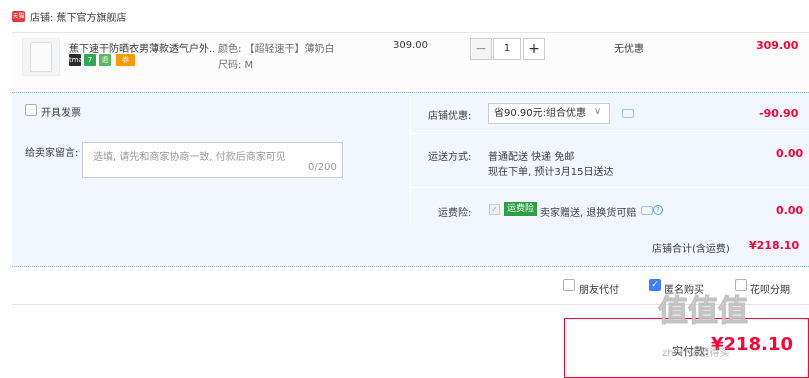  Describe the element at coordinates (597, 111) in the screenshot. I see `chevron-down-icon: ∨` at that location.